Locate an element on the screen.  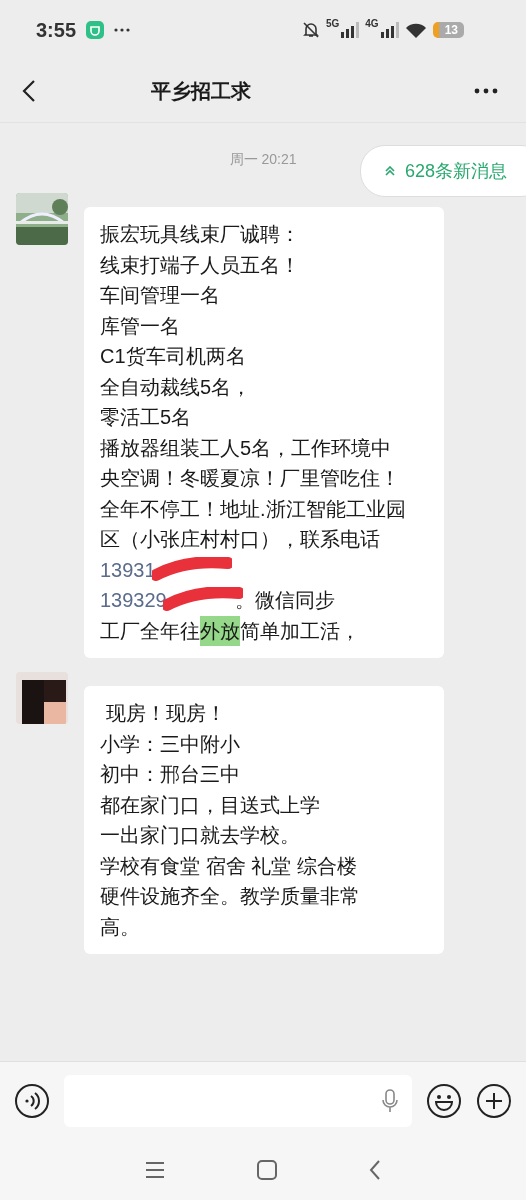
message-text: 初中：邢台三中 is located at coordinates (170, 774).